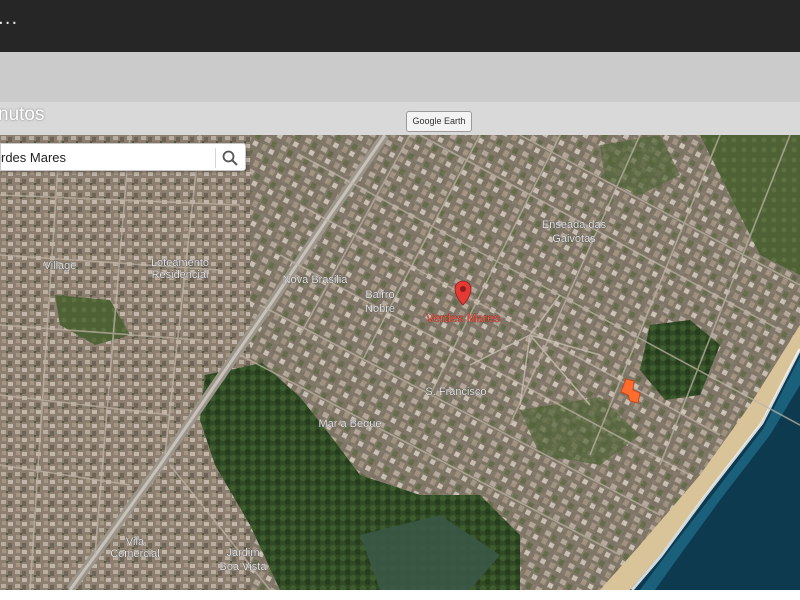 This screenshot has height=600, width=800. Describe the element at coordinates (463, 318) in the screenshot. I see `map-label-verdes-mares: Verdes Mares` at that location.